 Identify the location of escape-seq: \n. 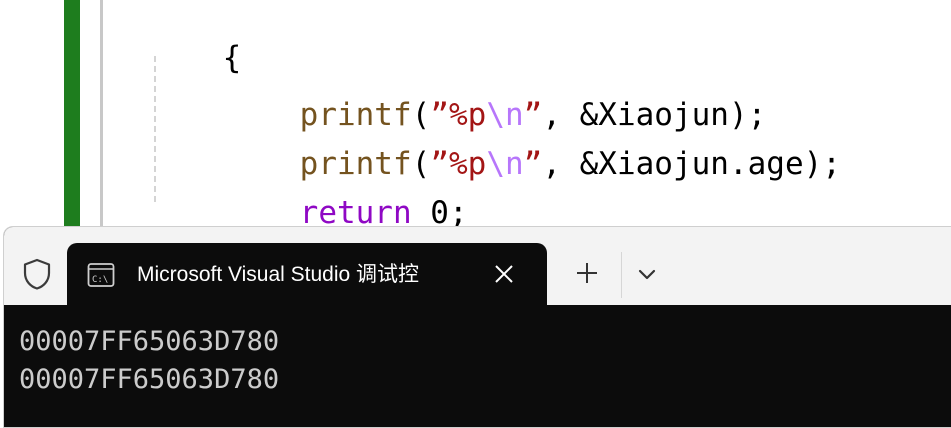
(505, 164).